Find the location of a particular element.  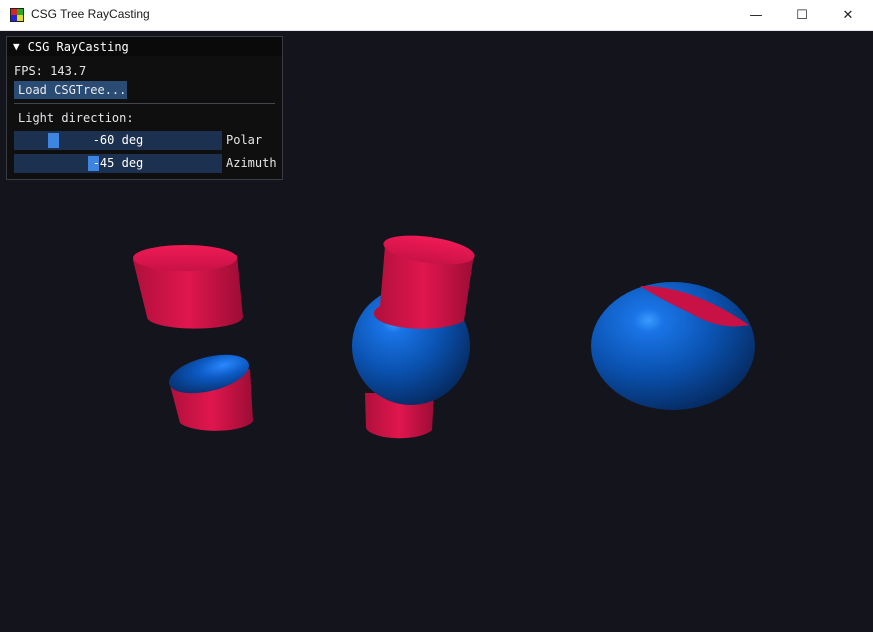

polar-slider: -60 deg is located at coordinates (118, 140).